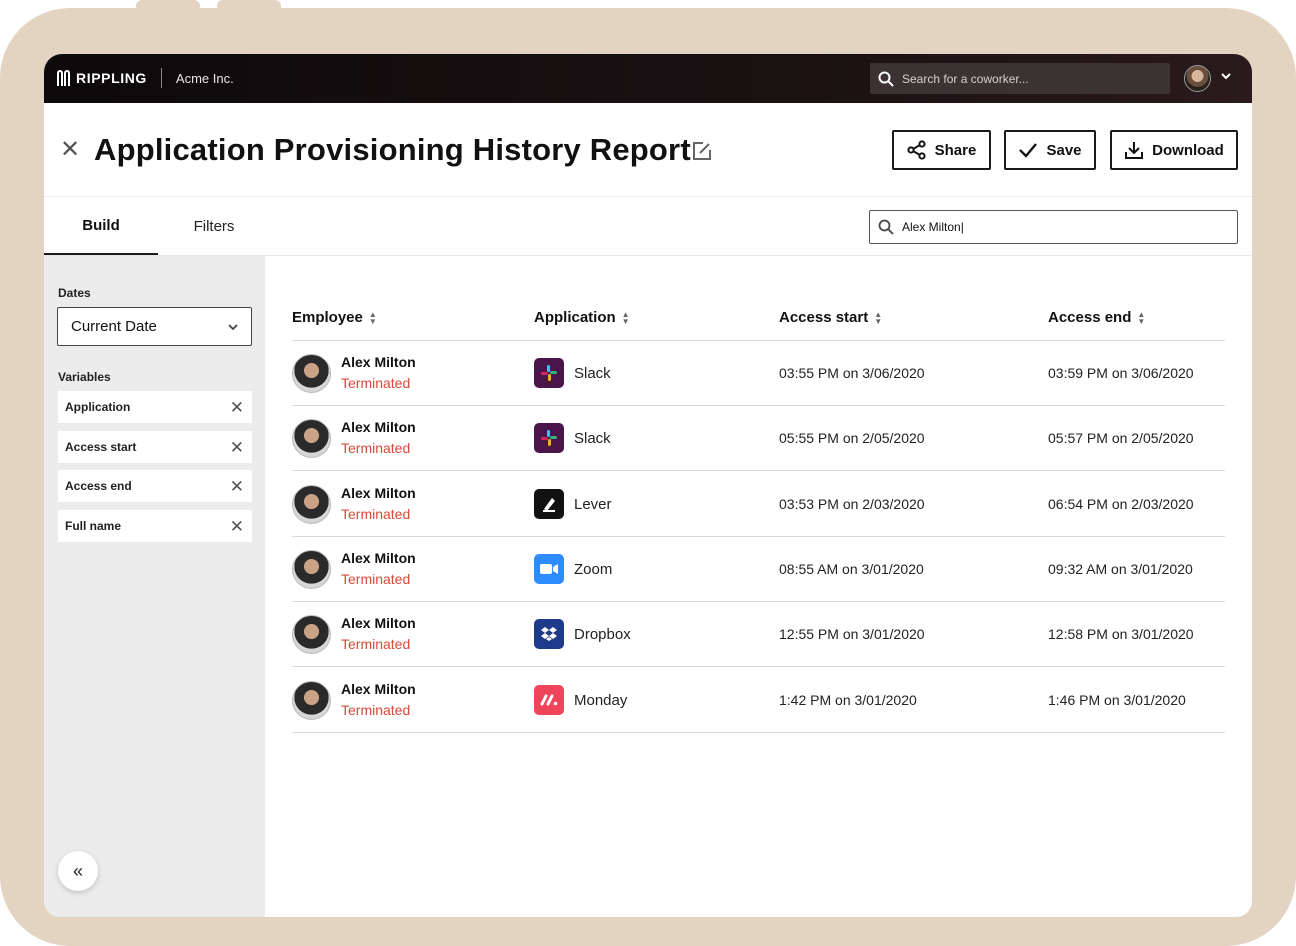 This screenshot has width=1296, height=946. What do you see at coordinates (155, 407) in the screenshot?
I see `variable-chip: Application ✕` at bounding box center [155, 407].